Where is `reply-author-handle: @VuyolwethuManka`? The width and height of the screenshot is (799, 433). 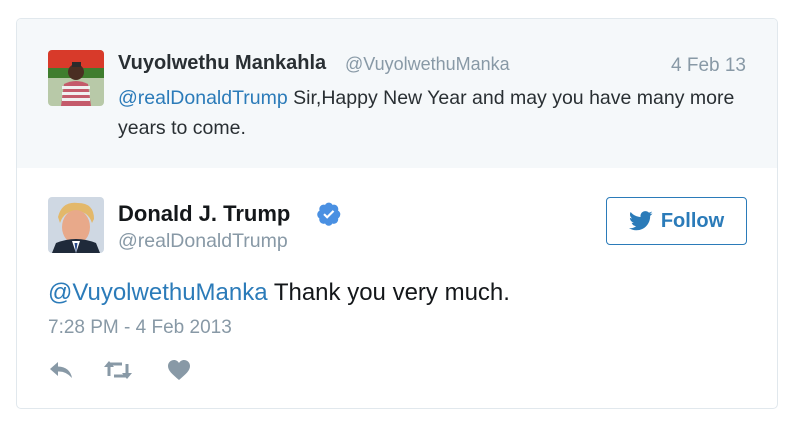 reply-author-handle: @VuyolwethuManka is located at coordinates (427, 64).